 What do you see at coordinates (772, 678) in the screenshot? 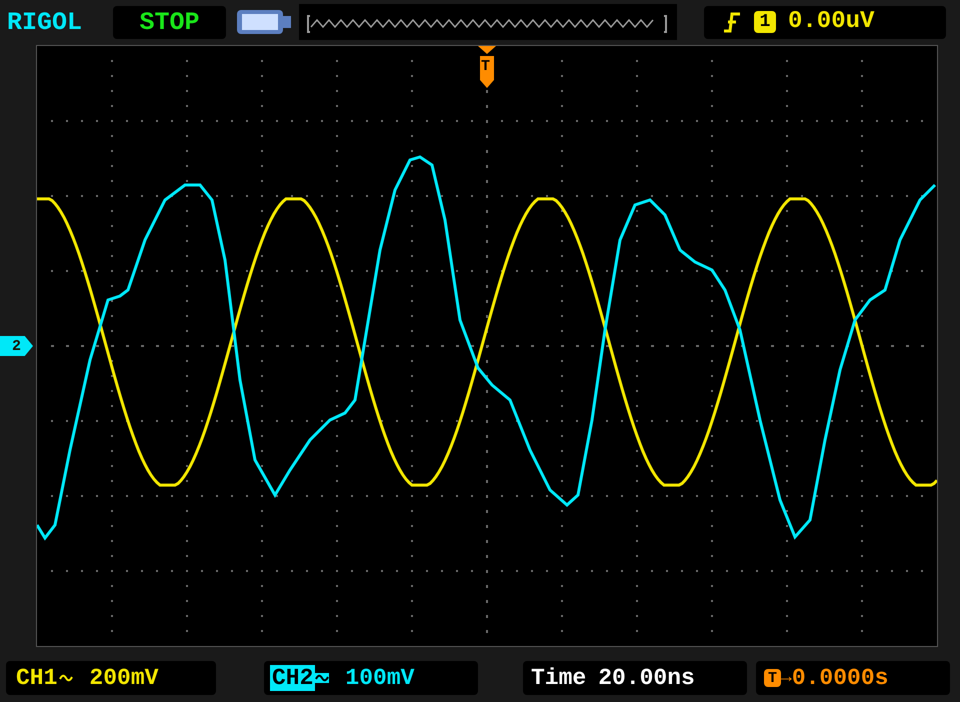
I see `trigger-offset-marker: T` at bounding box center [772, 678].